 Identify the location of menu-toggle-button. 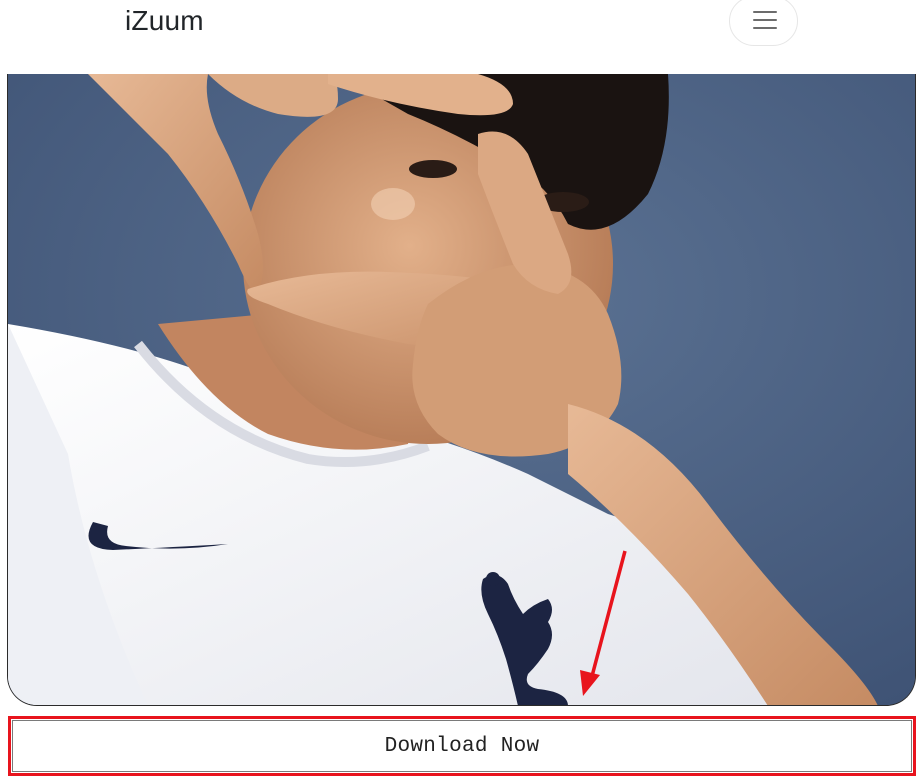
(763, 23).